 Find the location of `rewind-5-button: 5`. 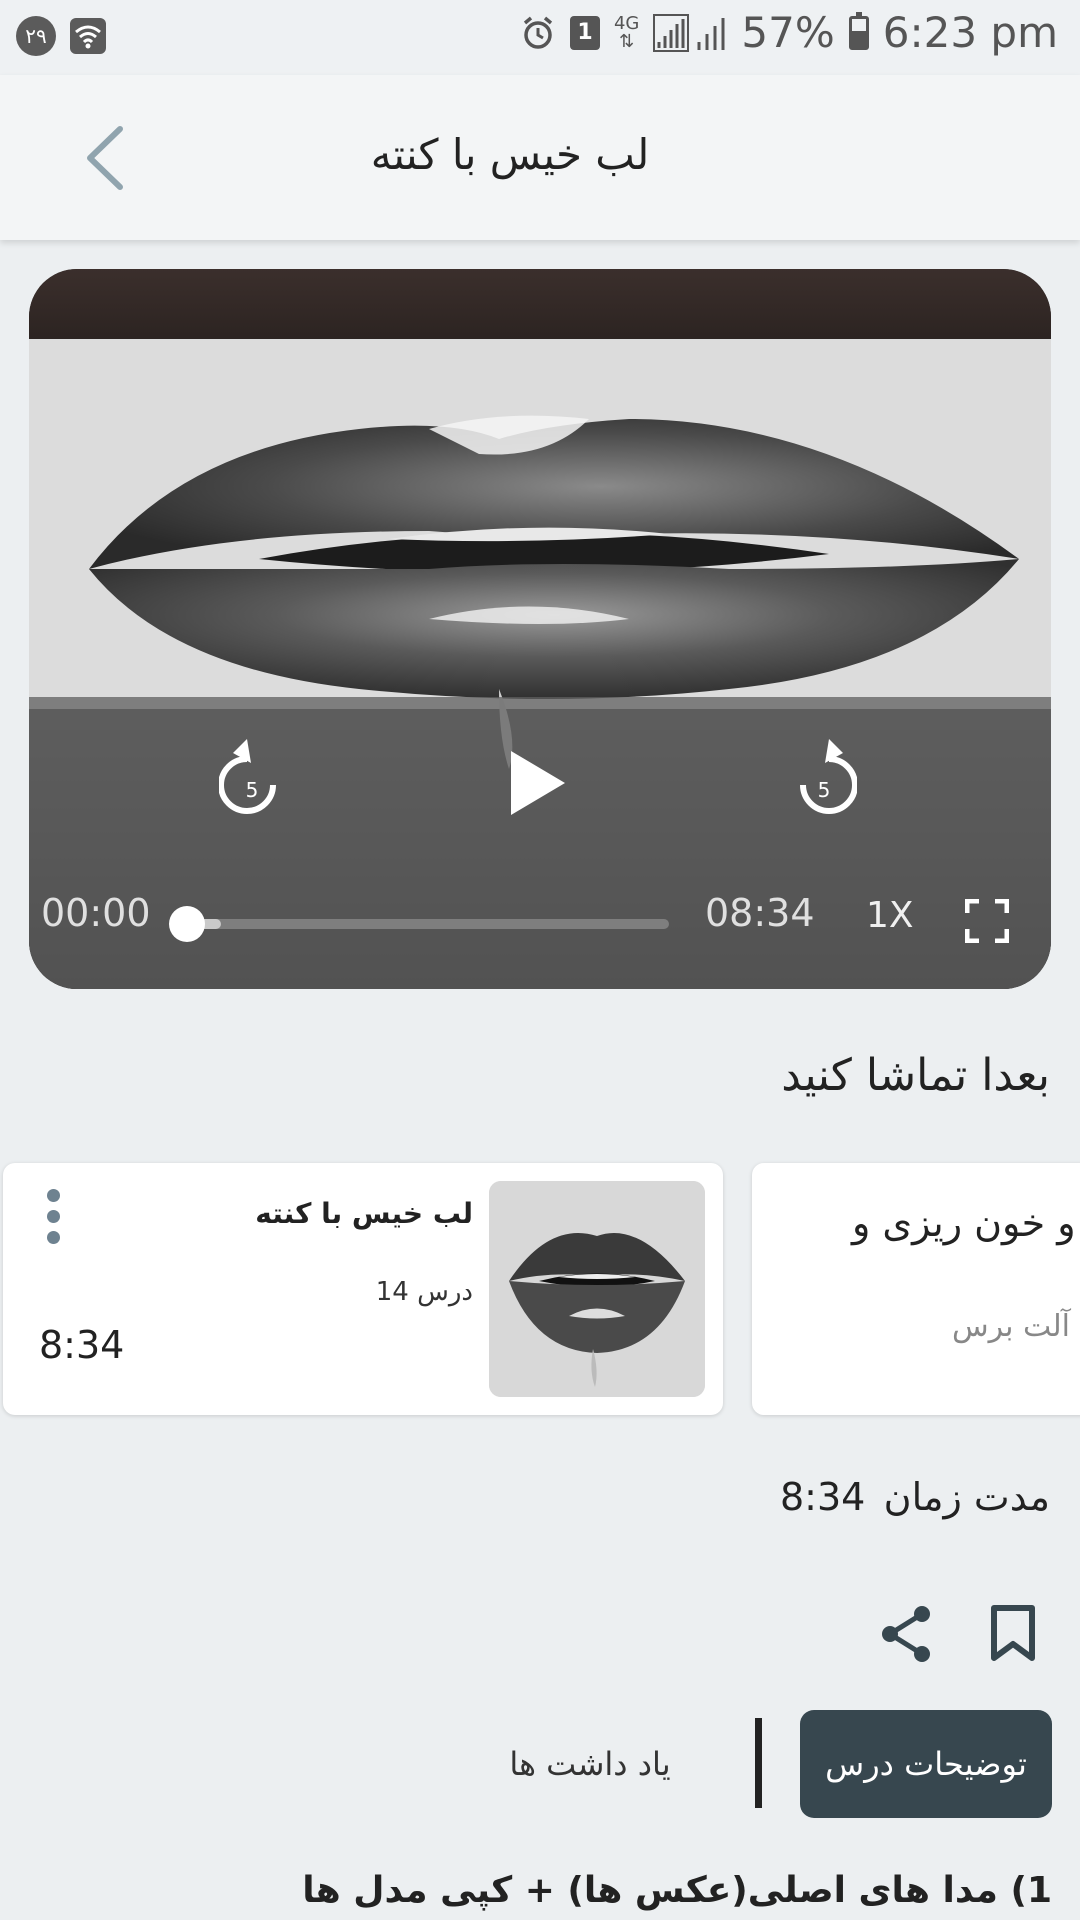

rewind-5-button: 5 is located at coordinates (251, 779).